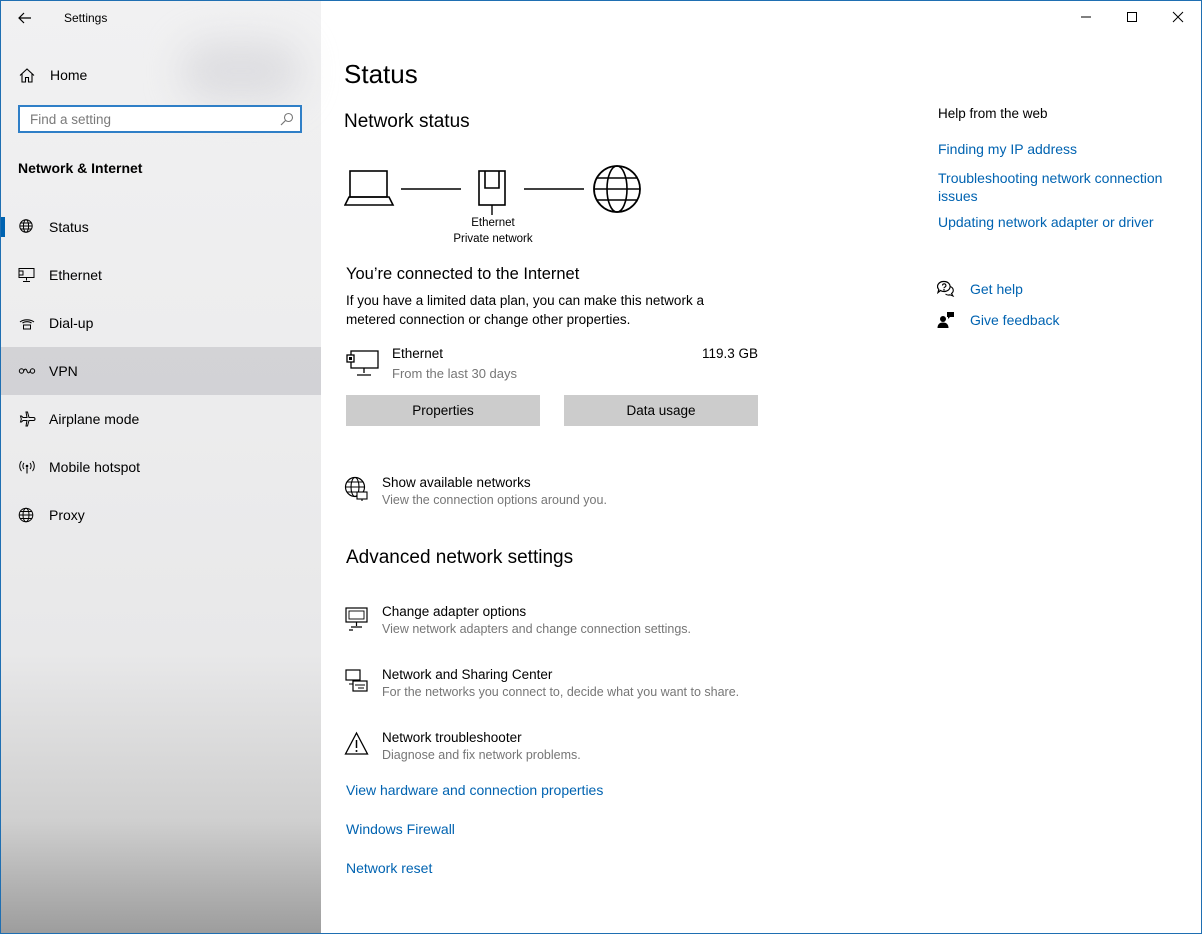 Image resolution: width=1202 pixels, height=934 pixels. Describe the element at coordinates (356, 680) in the screenshot. I see `sharing-center-icon` at that location.